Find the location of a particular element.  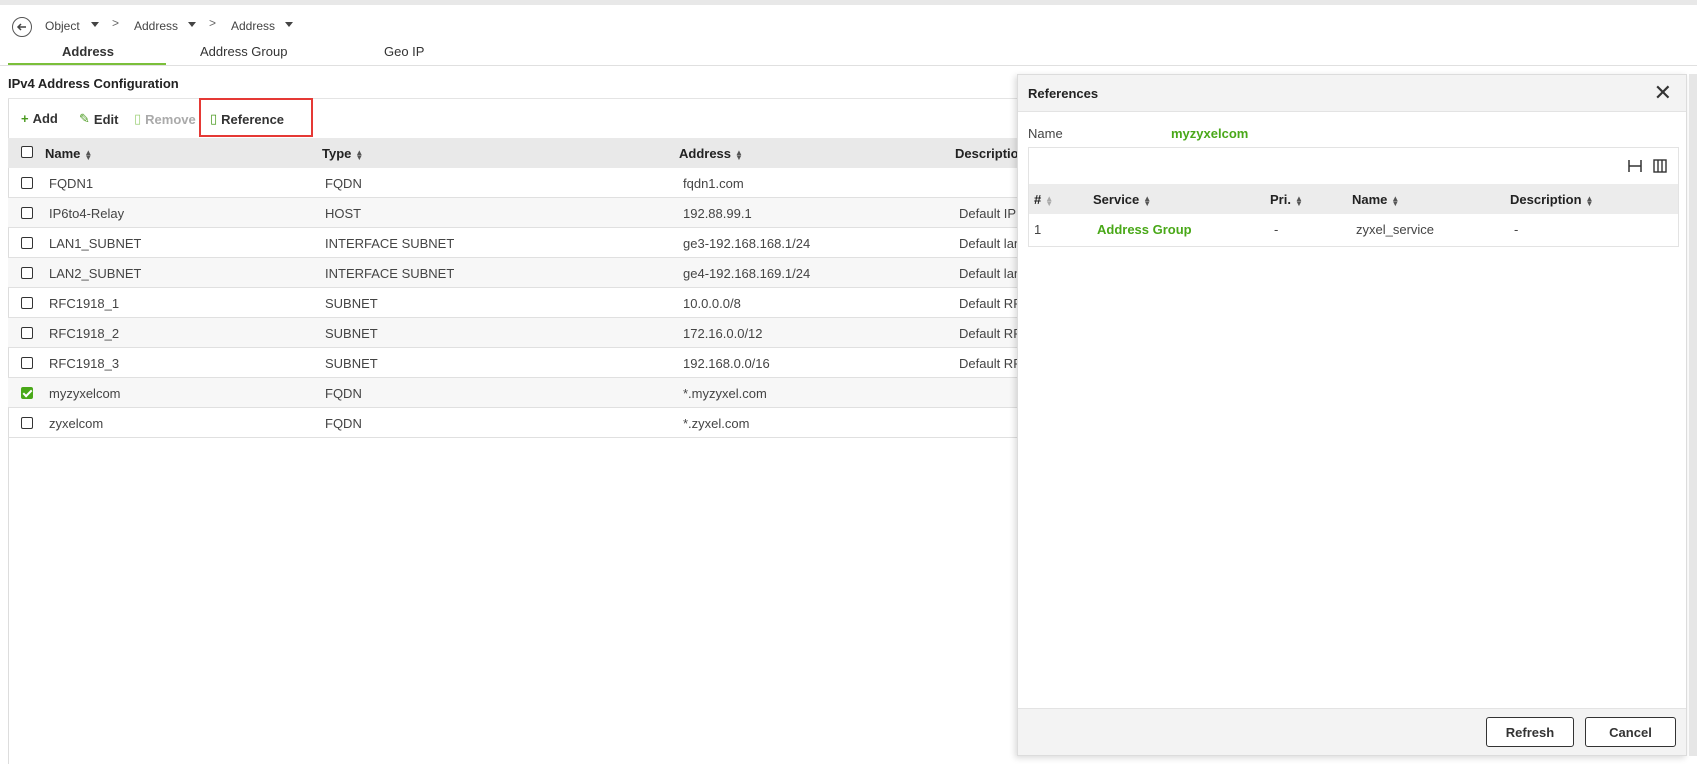

cell-service-link: Address Group is located at coordinates (1144, 229).